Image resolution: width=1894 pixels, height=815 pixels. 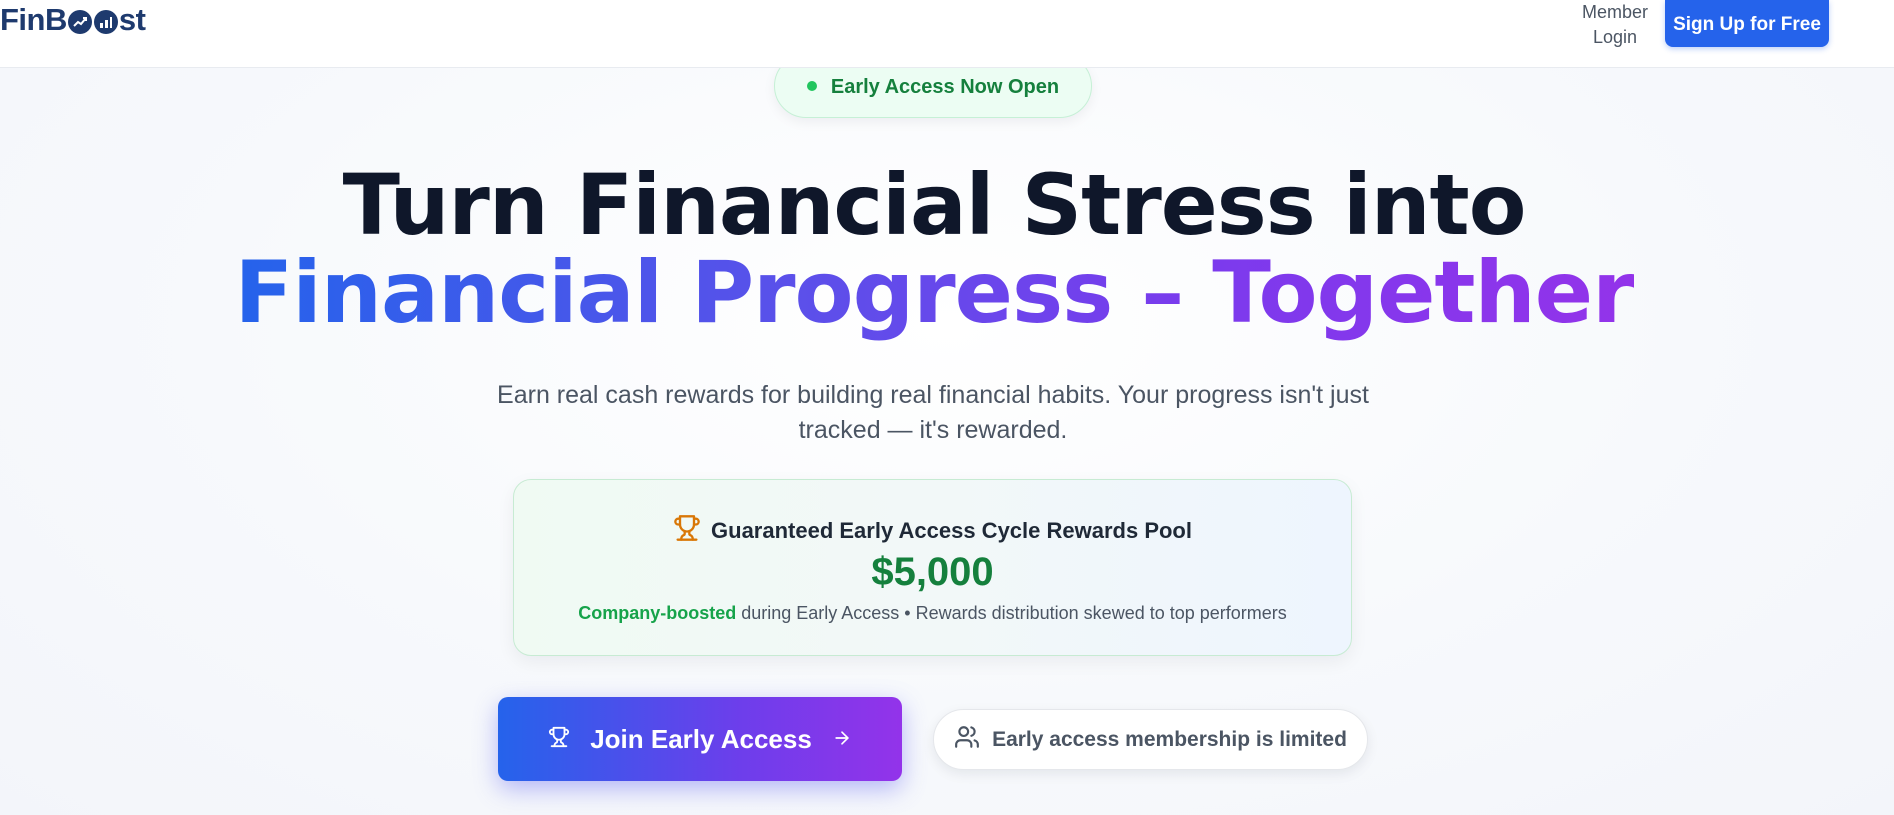 What do you see at coordinates (811, 86) in the screenshot?
I see `status-dot-icon` at bounding box center [811, 86].